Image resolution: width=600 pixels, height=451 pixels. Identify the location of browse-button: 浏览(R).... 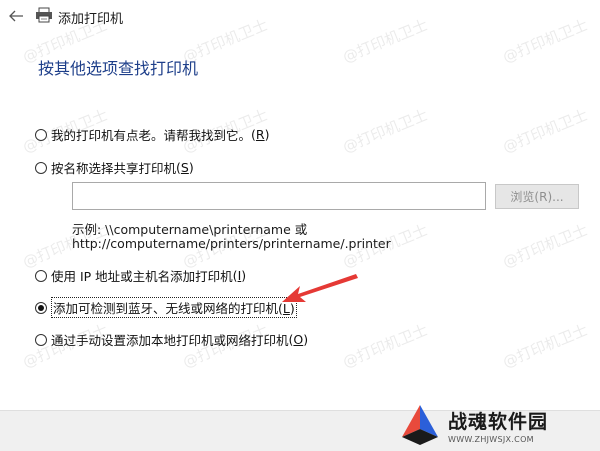
(537, 196).